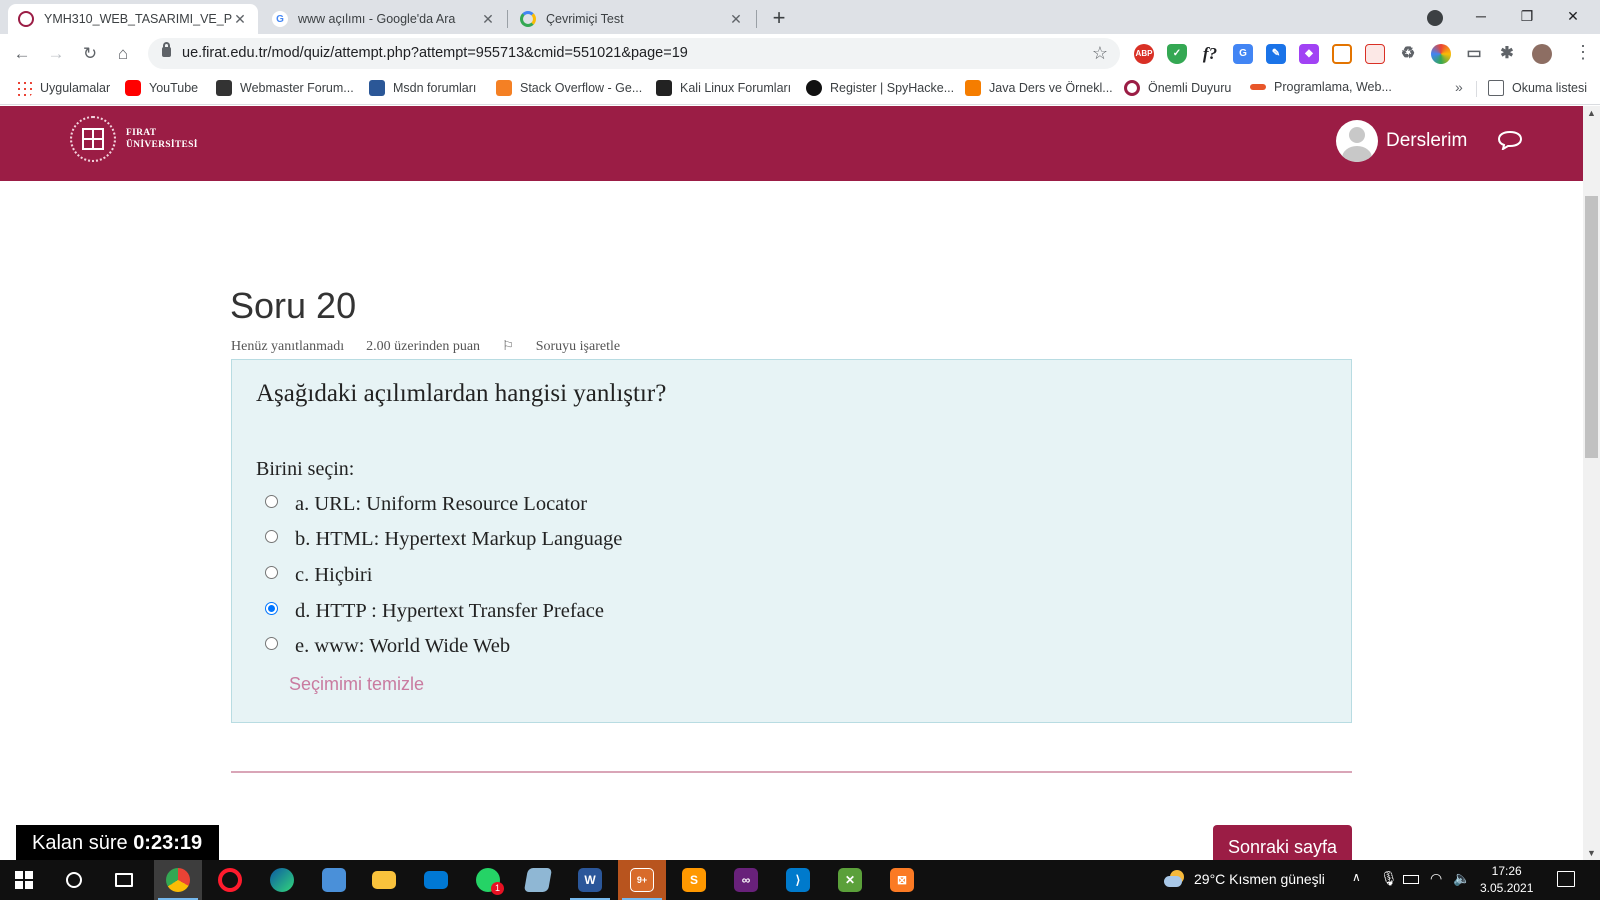  I want to click on tab-google-search: G www açılımı - Google'da Ara ✕, so click(384, 19).